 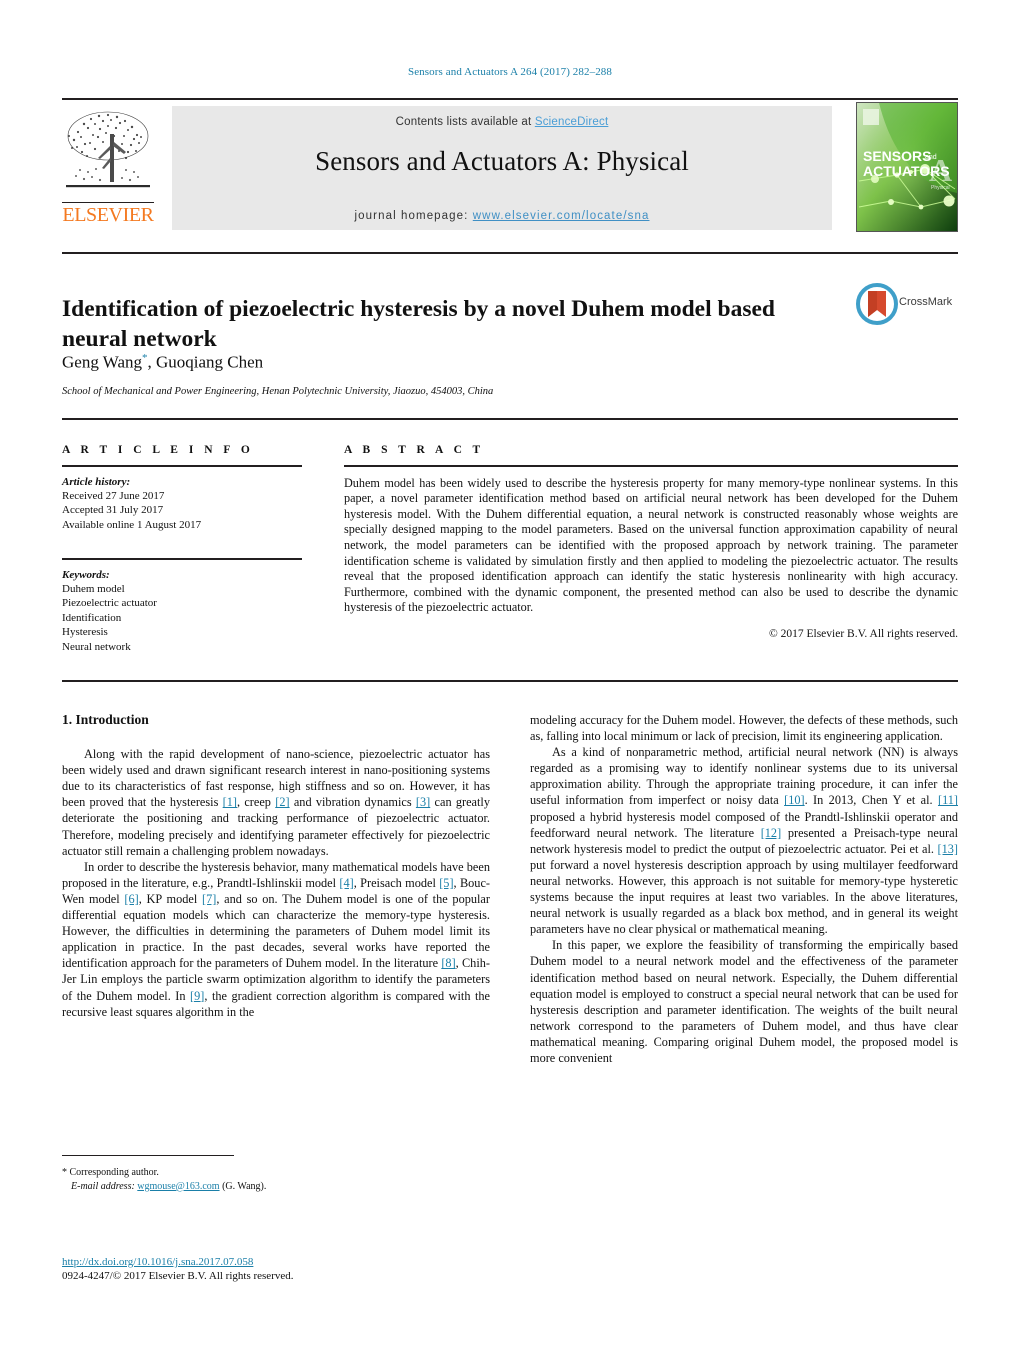 What do you see at coordinates (561, 216) in the screenshot?
I see `journal-homepage-link: www.elsevier.com/locate/sna` at bounding box center [561, 216].